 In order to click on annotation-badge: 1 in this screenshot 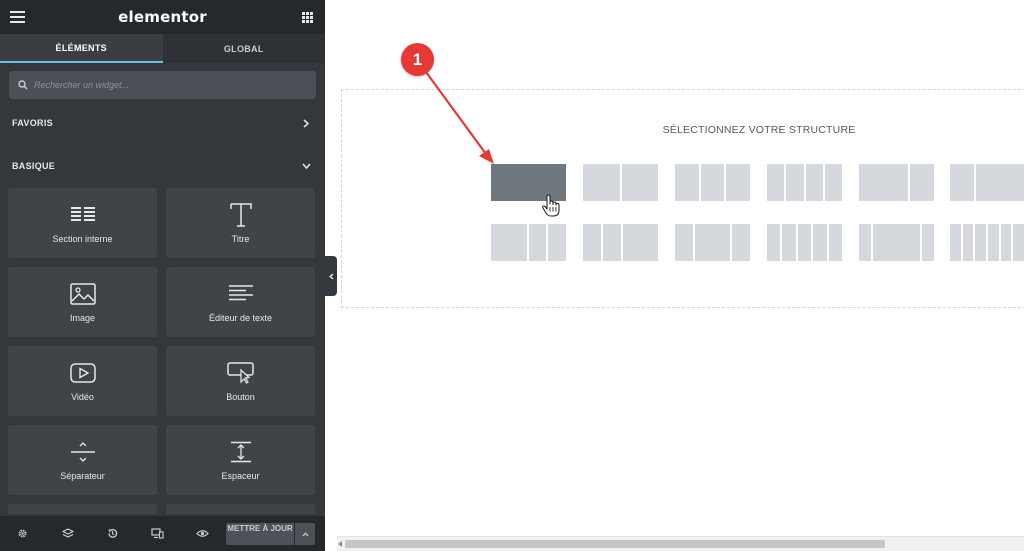, I will do `click(417, 59)`.